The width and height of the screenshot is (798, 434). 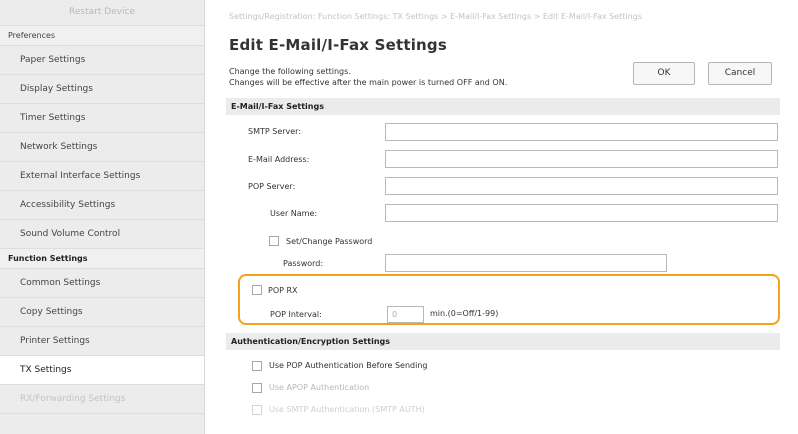 I want to click on user-name-label: User Name:, so click(x=294, y=213).